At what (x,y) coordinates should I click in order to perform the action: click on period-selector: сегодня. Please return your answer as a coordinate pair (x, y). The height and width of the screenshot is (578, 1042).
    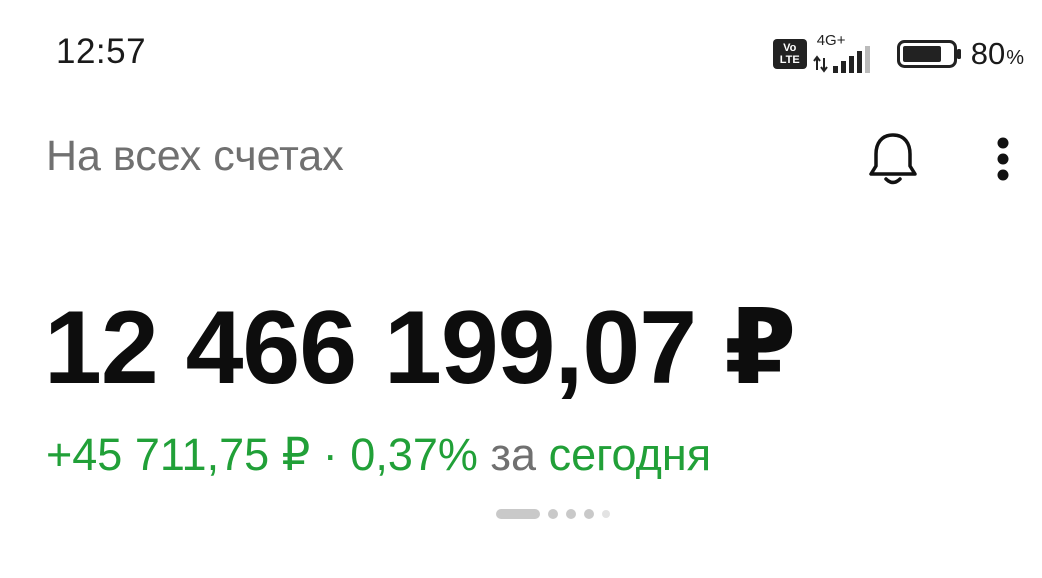
    Looking at the image, I should click on (630, 454).